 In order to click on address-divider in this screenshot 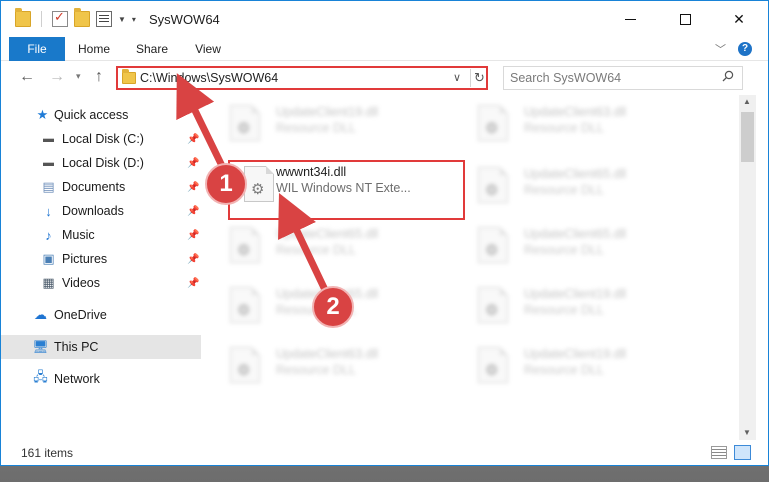, I will do `click(470, 78)`.